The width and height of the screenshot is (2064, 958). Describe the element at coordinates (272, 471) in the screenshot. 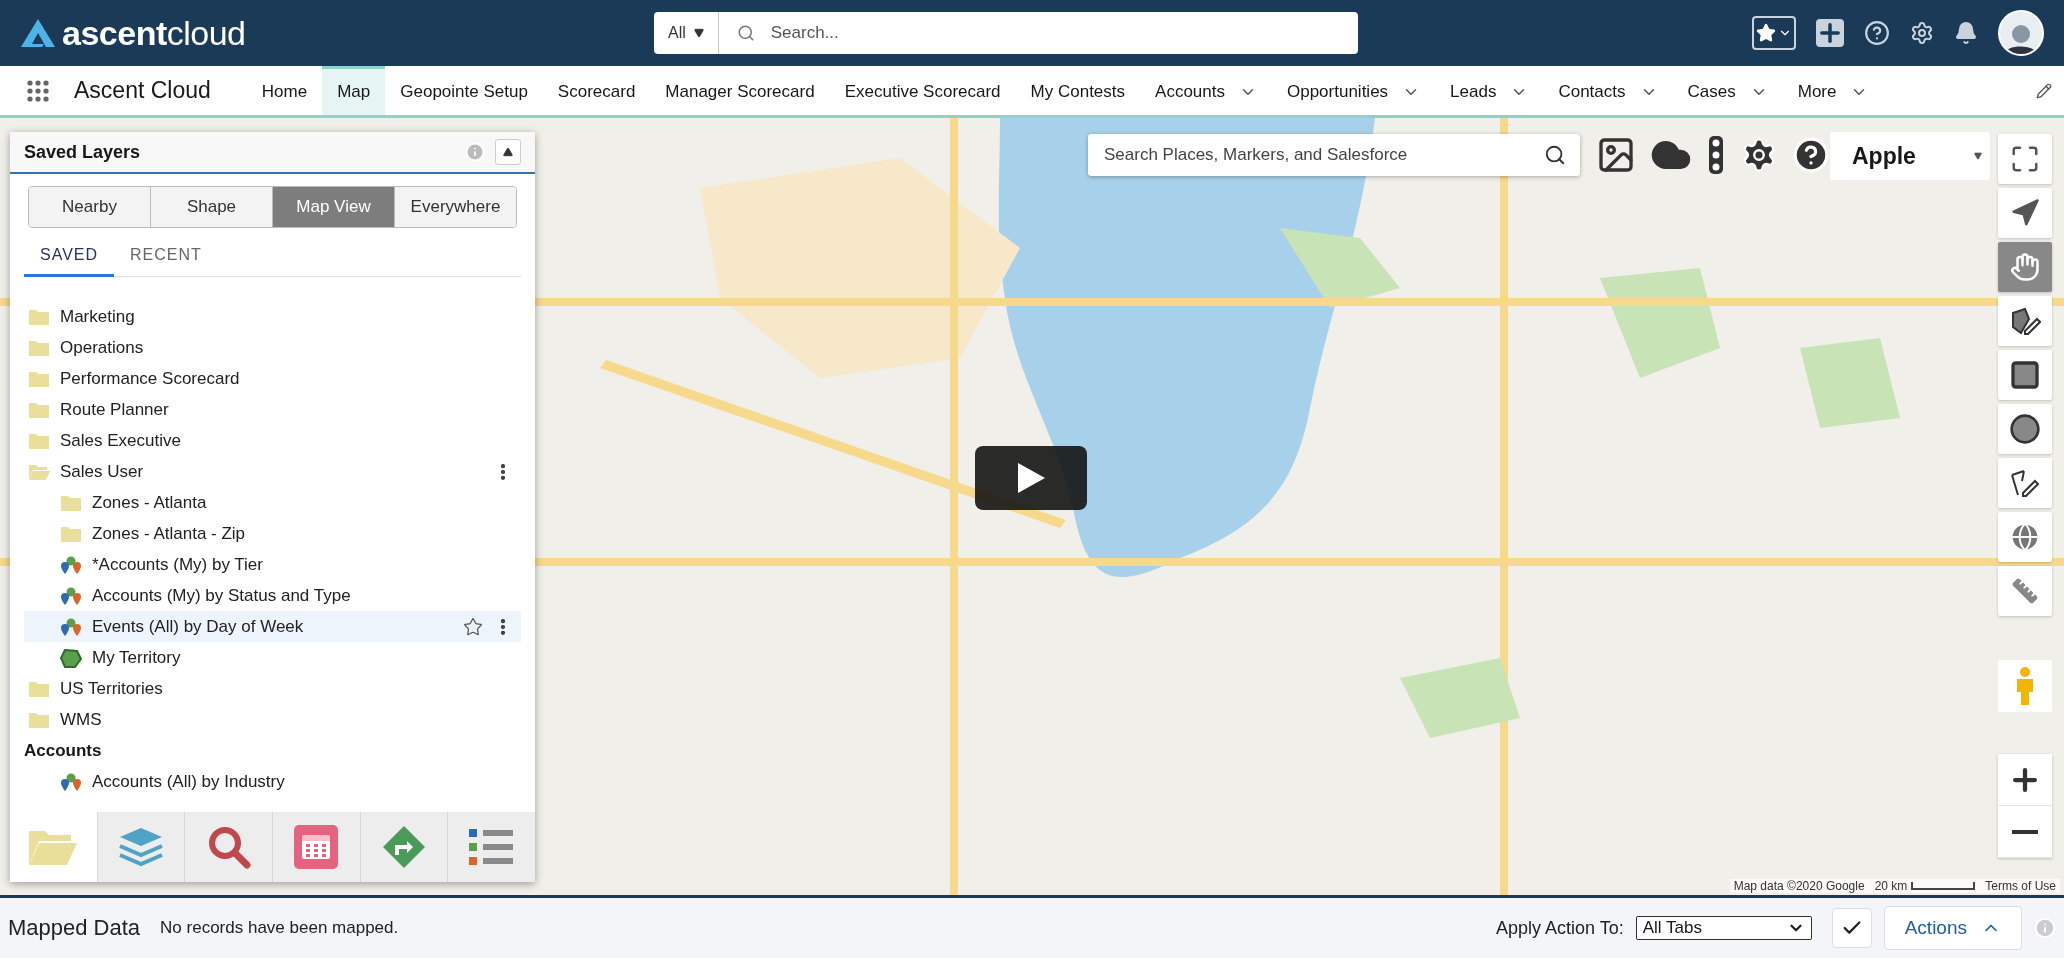

I see `tree-item: Sales User` at that location.